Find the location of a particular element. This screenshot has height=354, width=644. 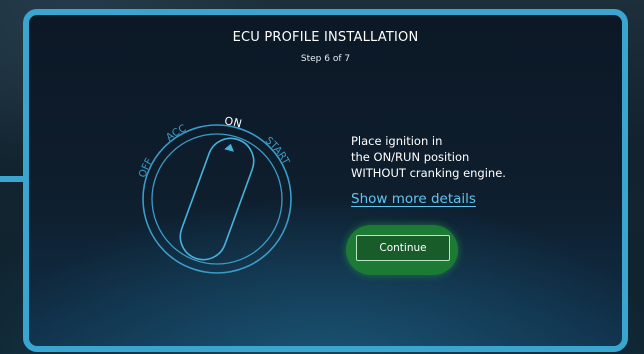

show-more-details-link: Show more details is located at coordinates (413, 199).